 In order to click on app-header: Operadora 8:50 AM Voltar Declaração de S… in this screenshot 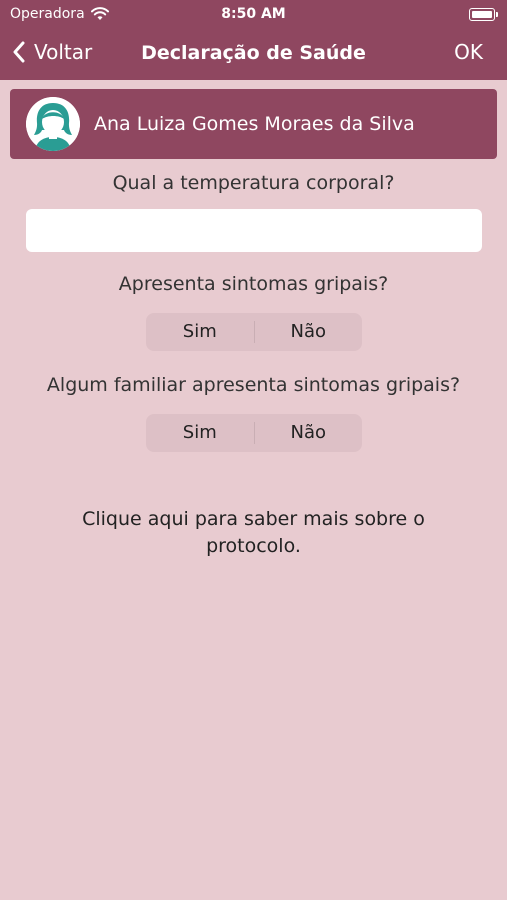, I will do `click(253, 40)`.